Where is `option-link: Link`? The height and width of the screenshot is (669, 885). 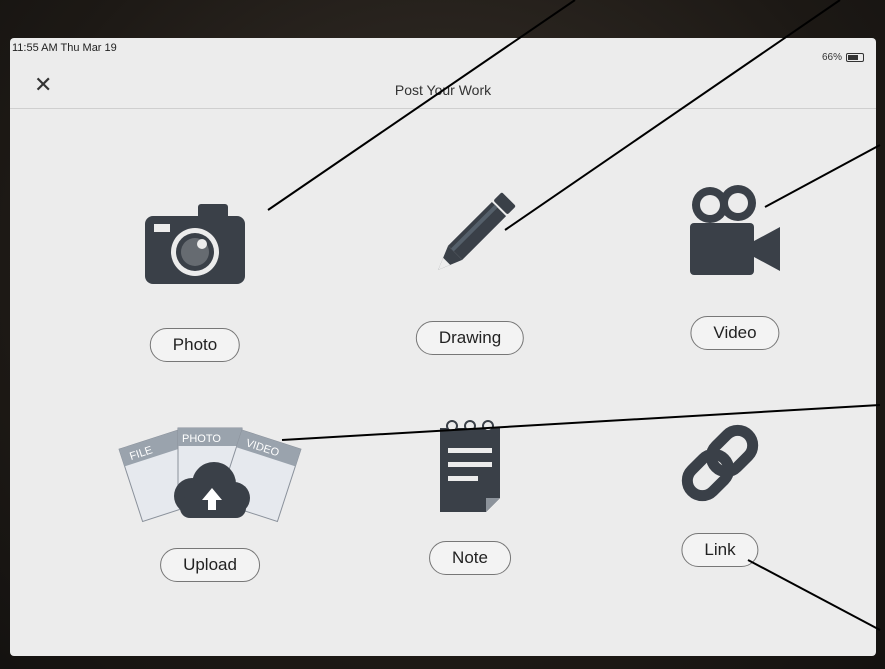 option-link: Link is located at coordinates (720, 503).